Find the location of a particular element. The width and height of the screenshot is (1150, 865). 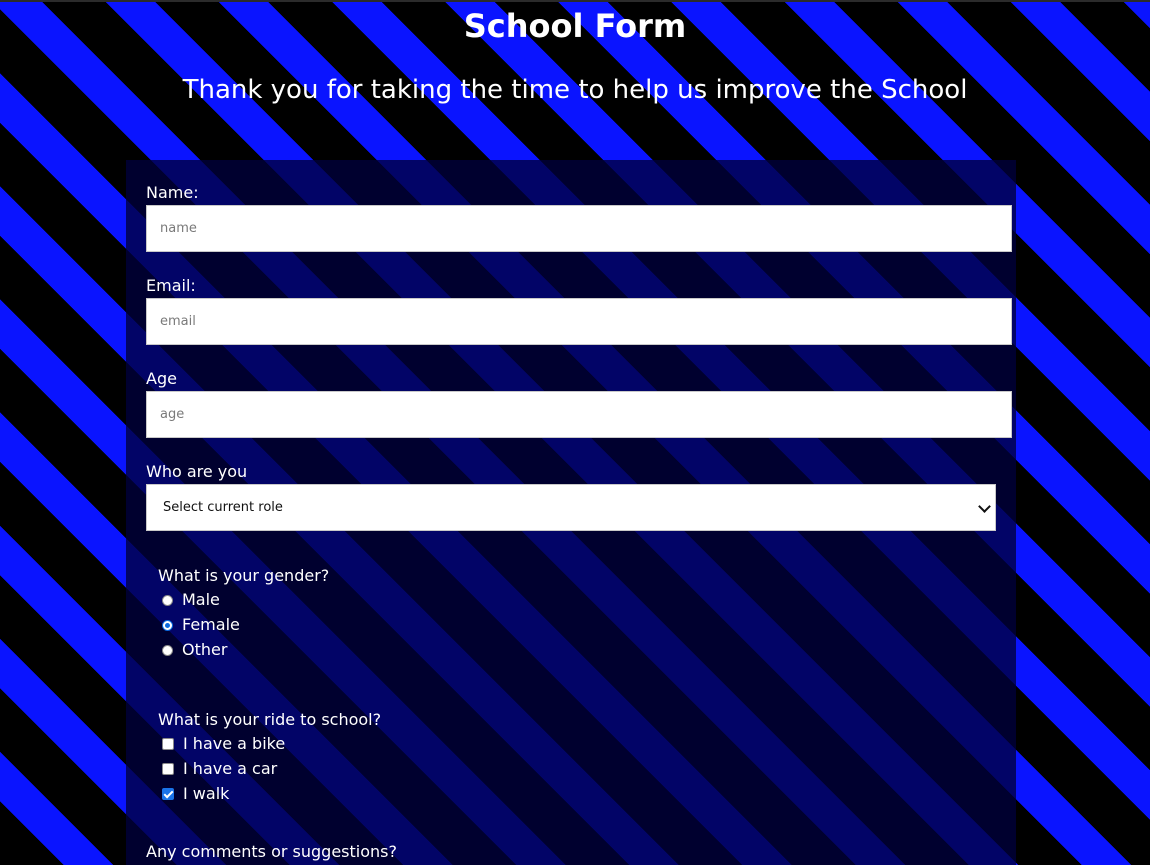

name-label: Name: is located at coordinates (172, 192).